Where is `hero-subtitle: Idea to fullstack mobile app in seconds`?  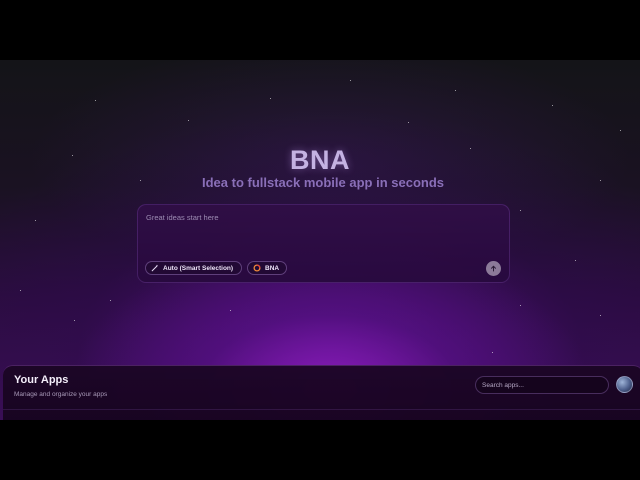 hero-subtitle: Idea to fullstack mobile app in seconds is located at coordinates (323, 182).